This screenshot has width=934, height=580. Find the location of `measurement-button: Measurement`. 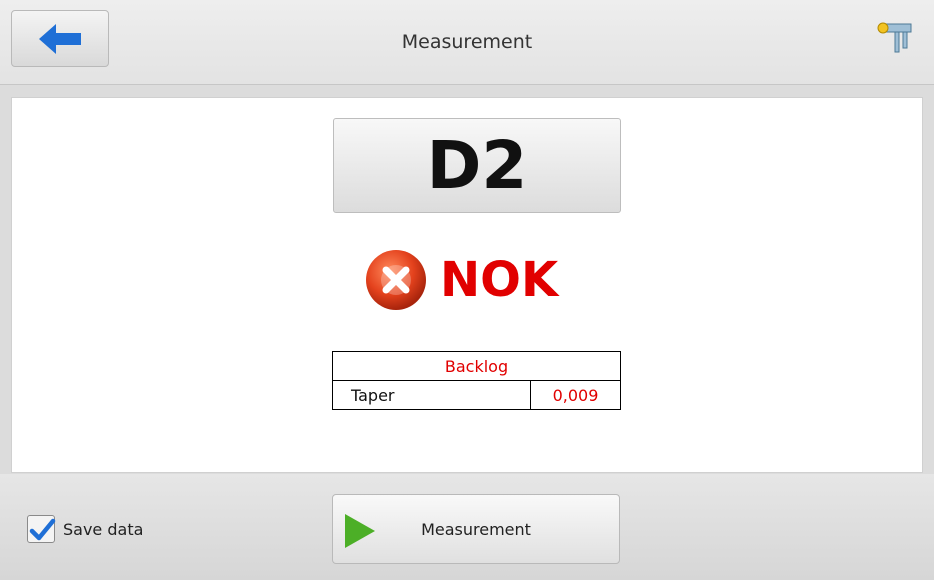

measurement-button: Measurement is located at coordinates (476, 529).